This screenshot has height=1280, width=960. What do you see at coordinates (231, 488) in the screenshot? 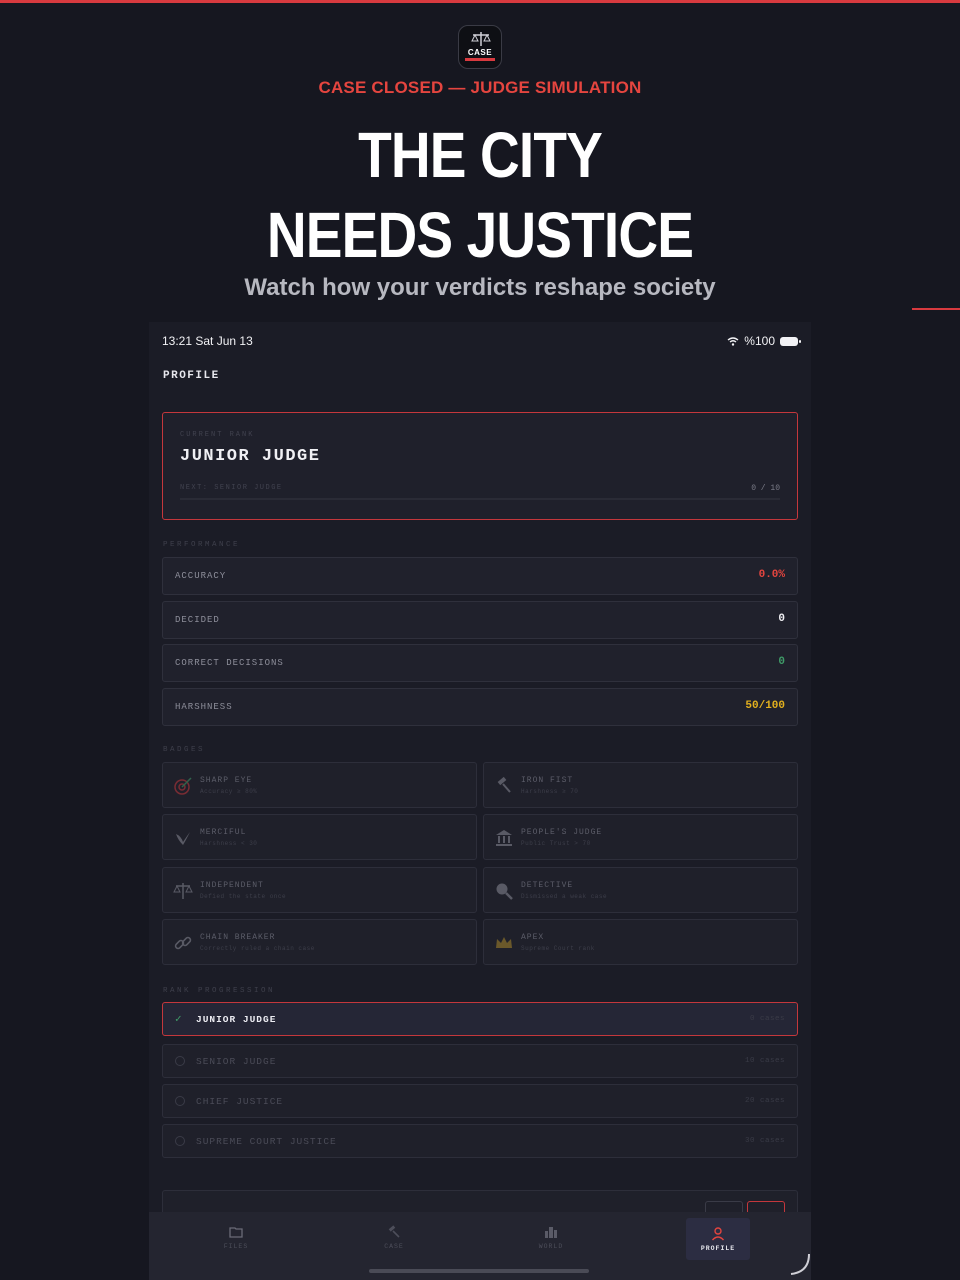
I see `next-rank-label: NEXT: SENIOR JUDGE` at bounding box center [231, 488].